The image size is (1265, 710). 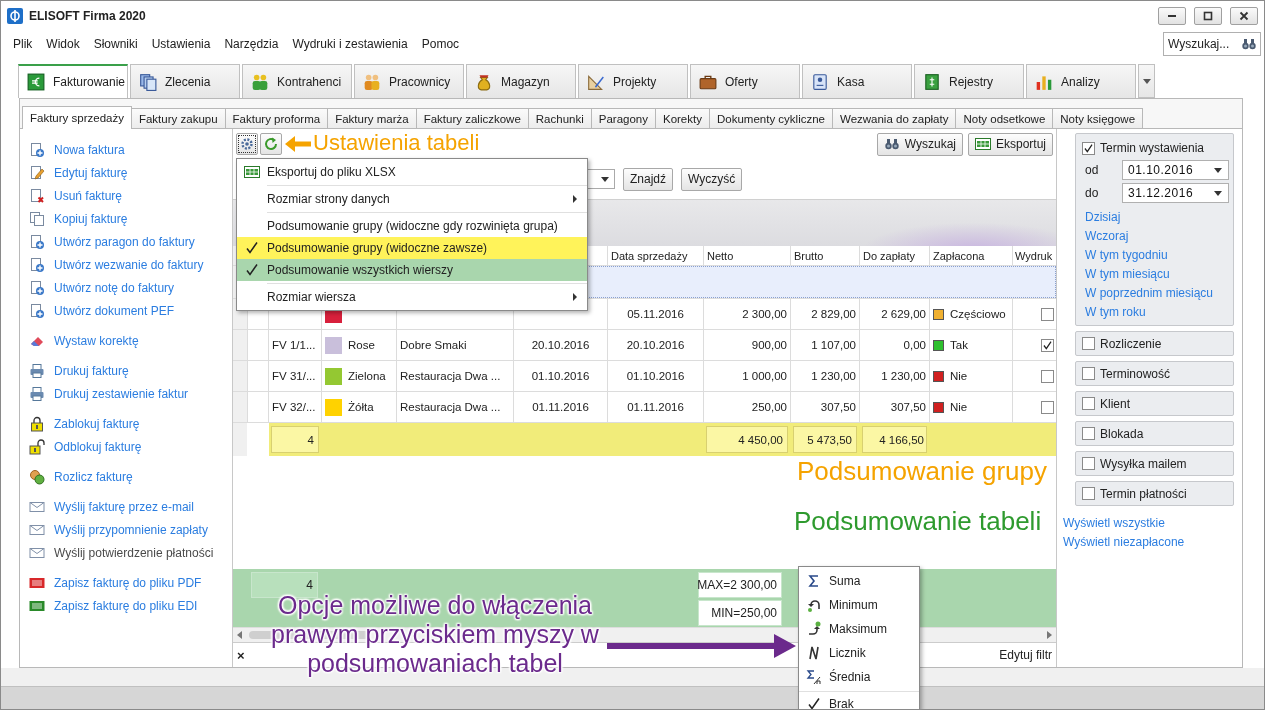 What do you see at coordinates (178, 118) in the screenshot?
I see `tab: Faktury zakupu` at bounding box center [178, 118].